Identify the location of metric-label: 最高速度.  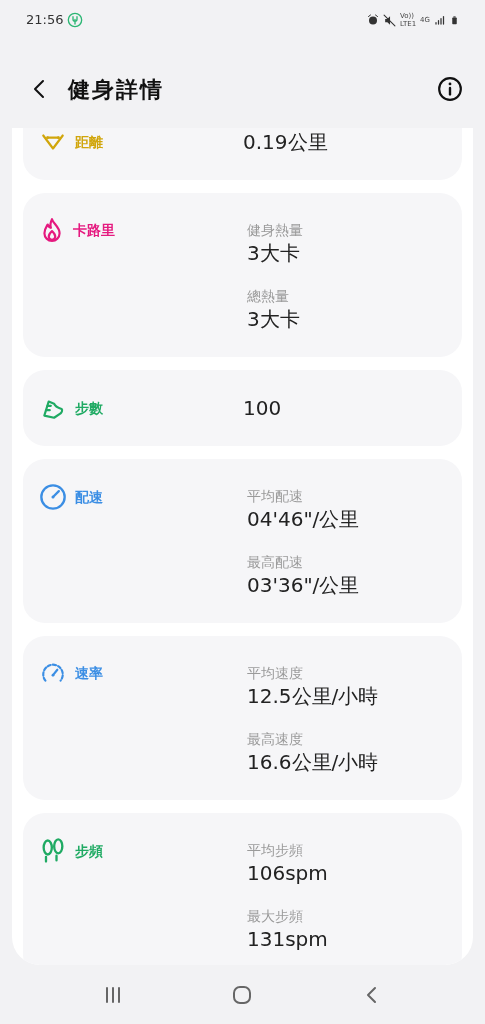
(275, 739).